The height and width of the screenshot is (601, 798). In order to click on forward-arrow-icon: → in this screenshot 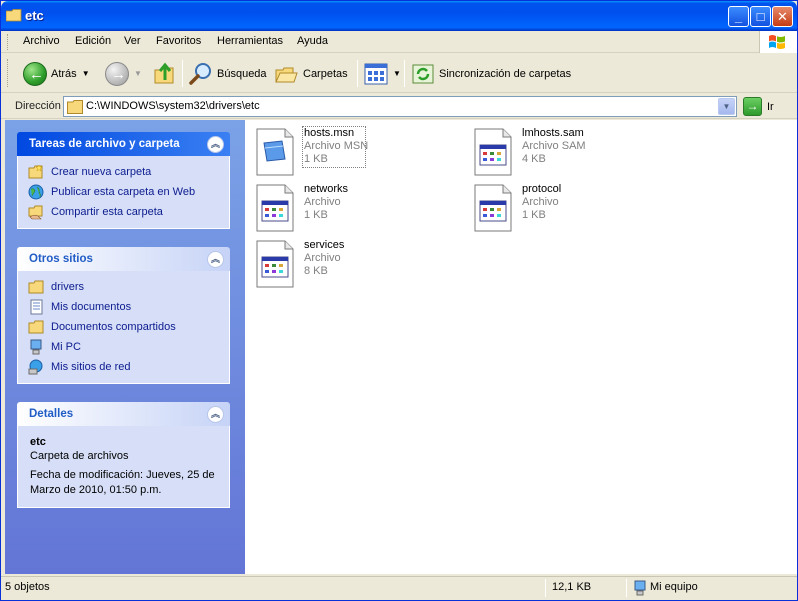, I will do `click(117, 73)`.